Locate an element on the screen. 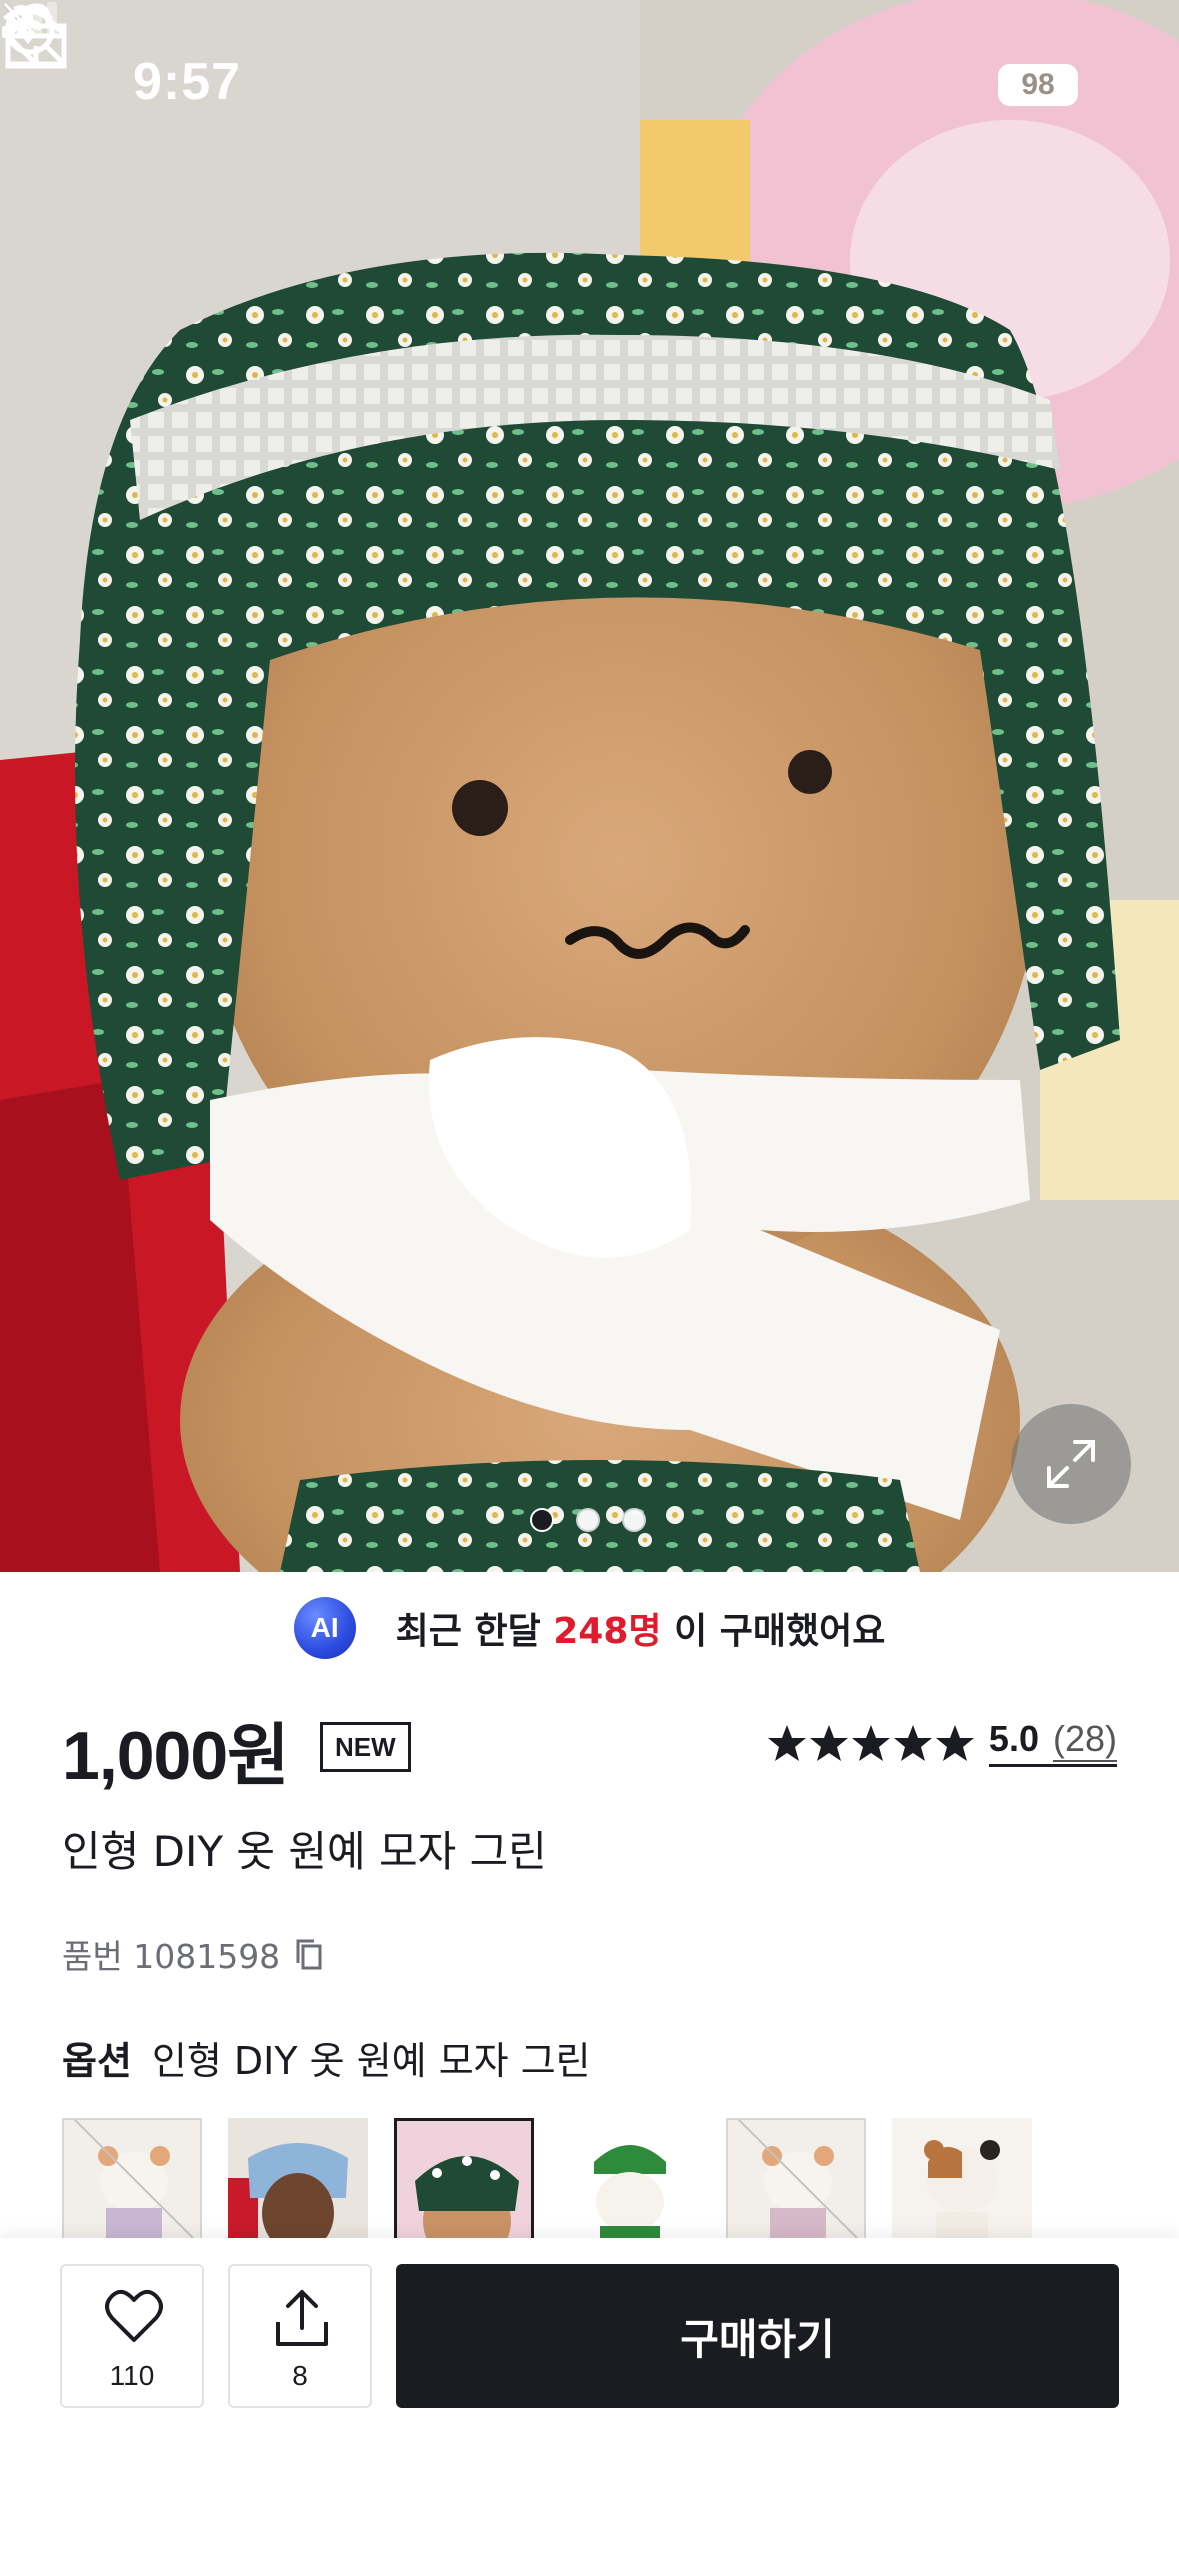 This screenshot has height=2556, width=1179. rating-stars is located at coordinates (871, 1743).